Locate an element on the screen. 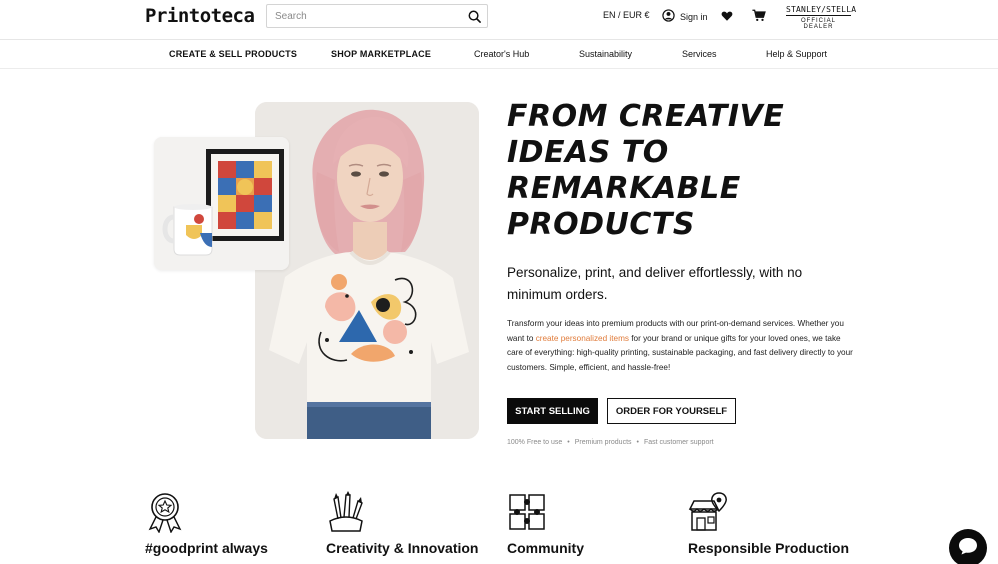  nav-services: Services is located at coordinates (699, 54).